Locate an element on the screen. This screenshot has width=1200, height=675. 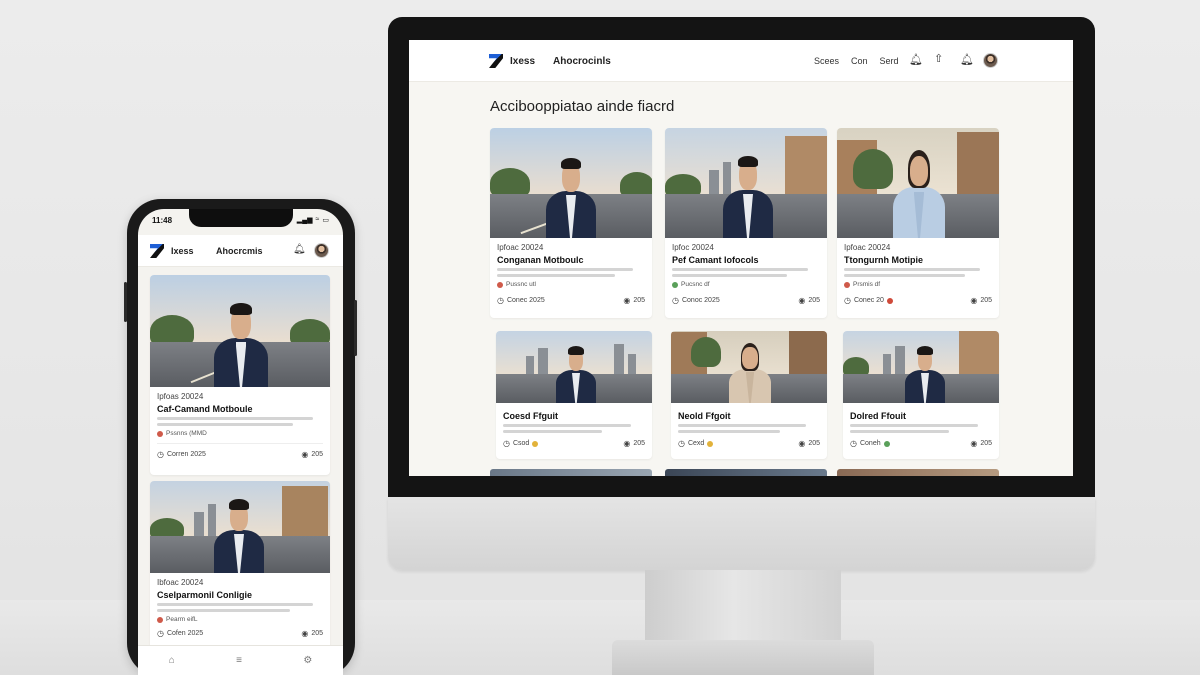
card-tag-text: Pssnns (MMD is located at coordinates (186, 433).